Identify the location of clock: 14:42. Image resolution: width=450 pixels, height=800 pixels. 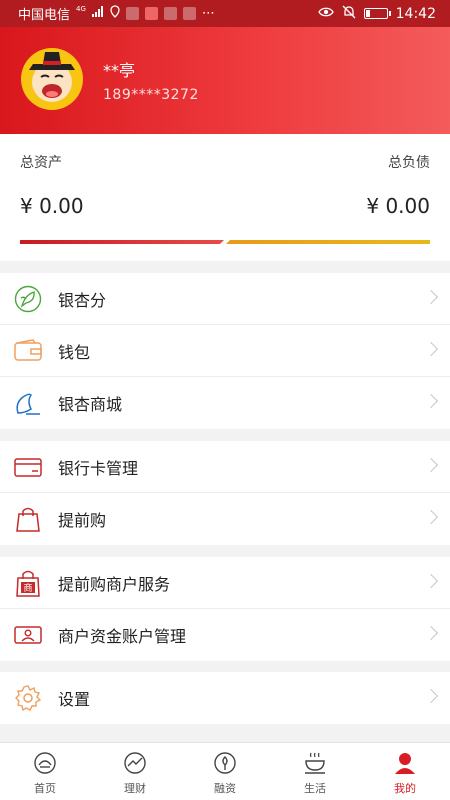
(415, 13).